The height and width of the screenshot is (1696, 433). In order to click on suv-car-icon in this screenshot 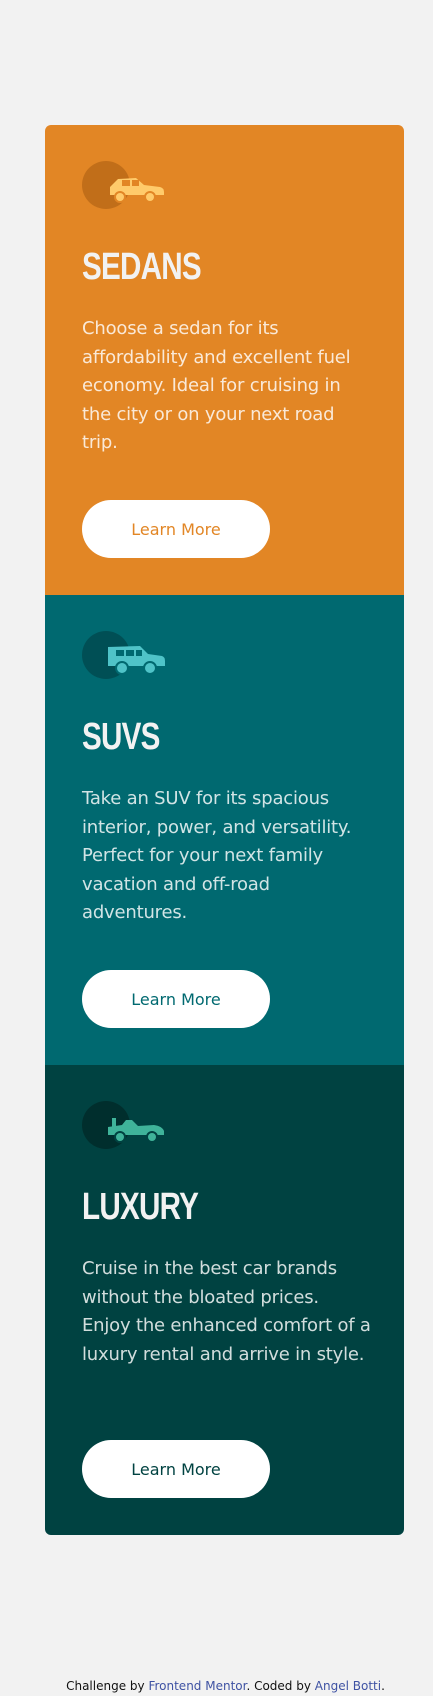, I will do `click(123, 655)`.